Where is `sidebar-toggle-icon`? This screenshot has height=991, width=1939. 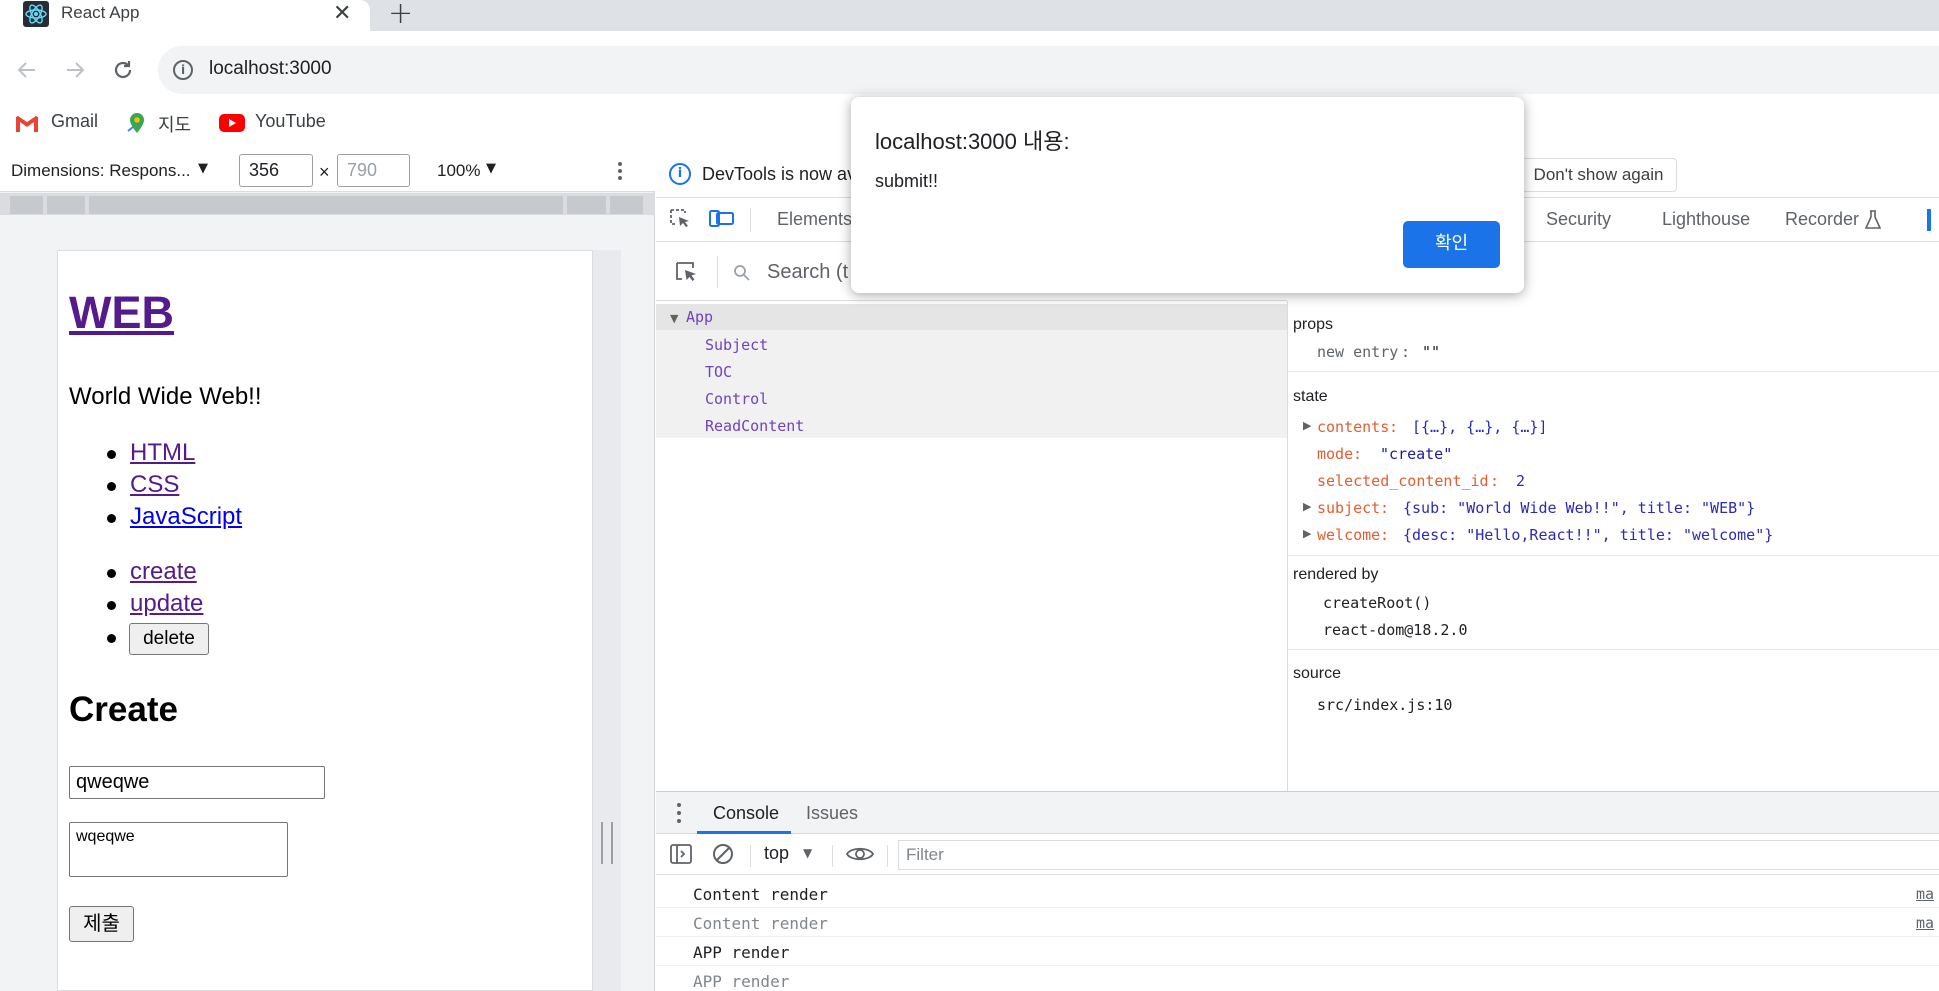 sidebar-toggle-icon is located at coordinates (681, 854).